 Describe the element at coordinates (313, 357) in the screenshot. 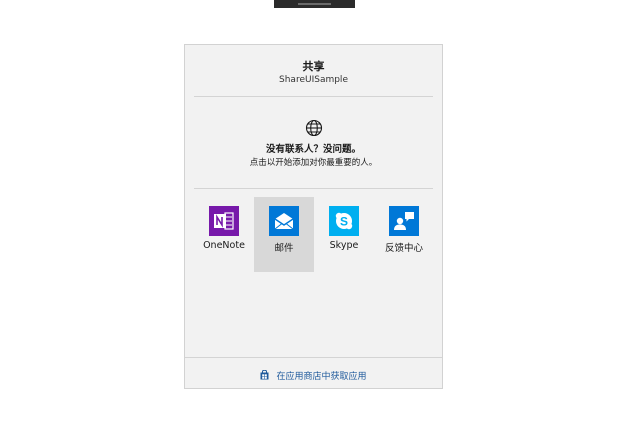

I see `footer-divider` at that location.